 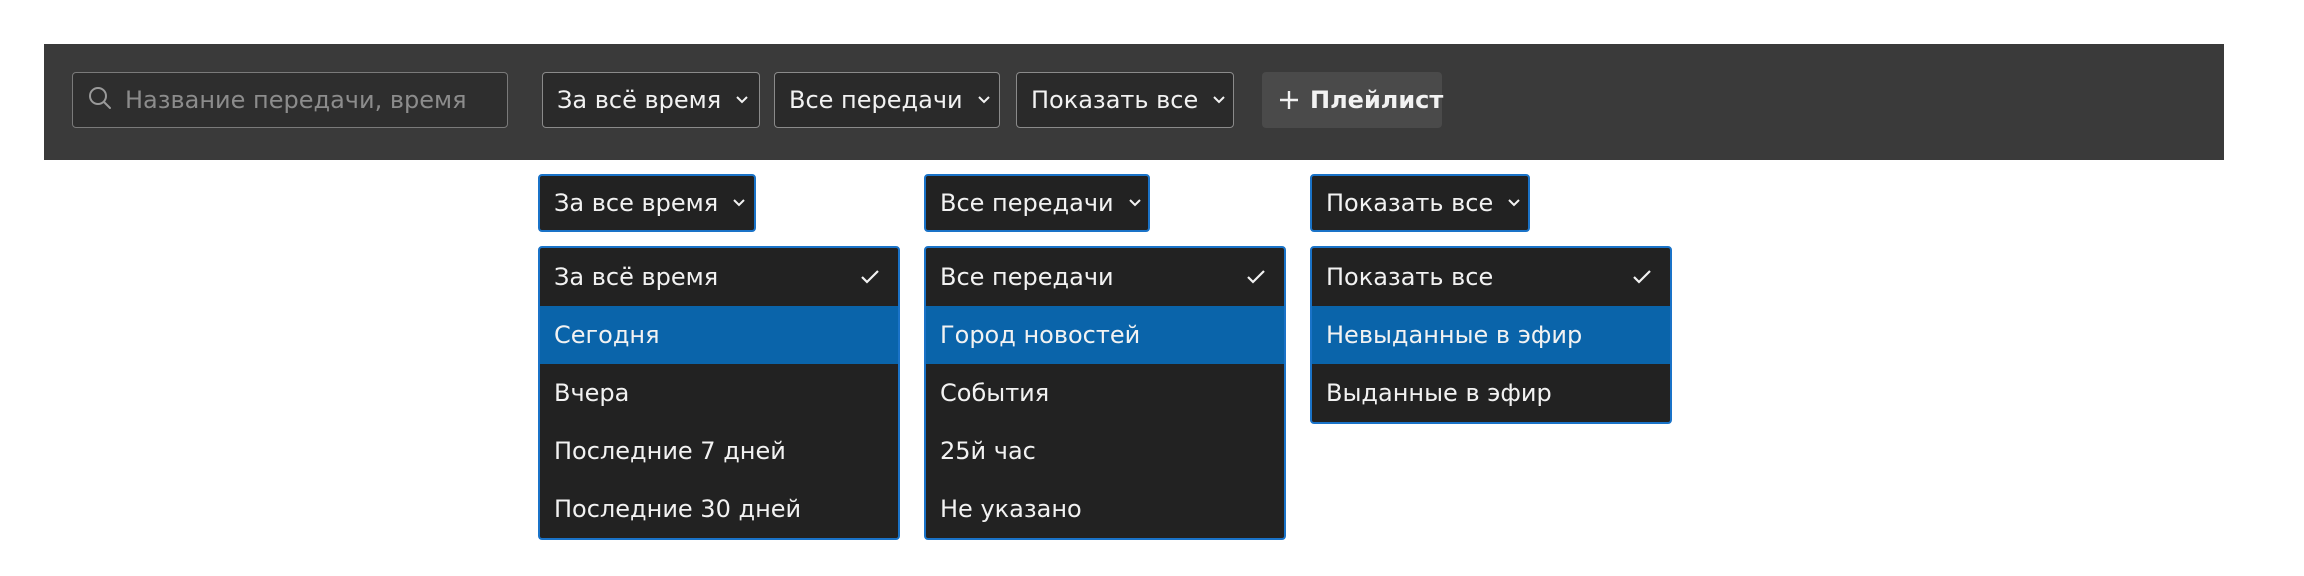 I want to click on add-playlist-label: Плейлист, so click(x=1377, y=100).